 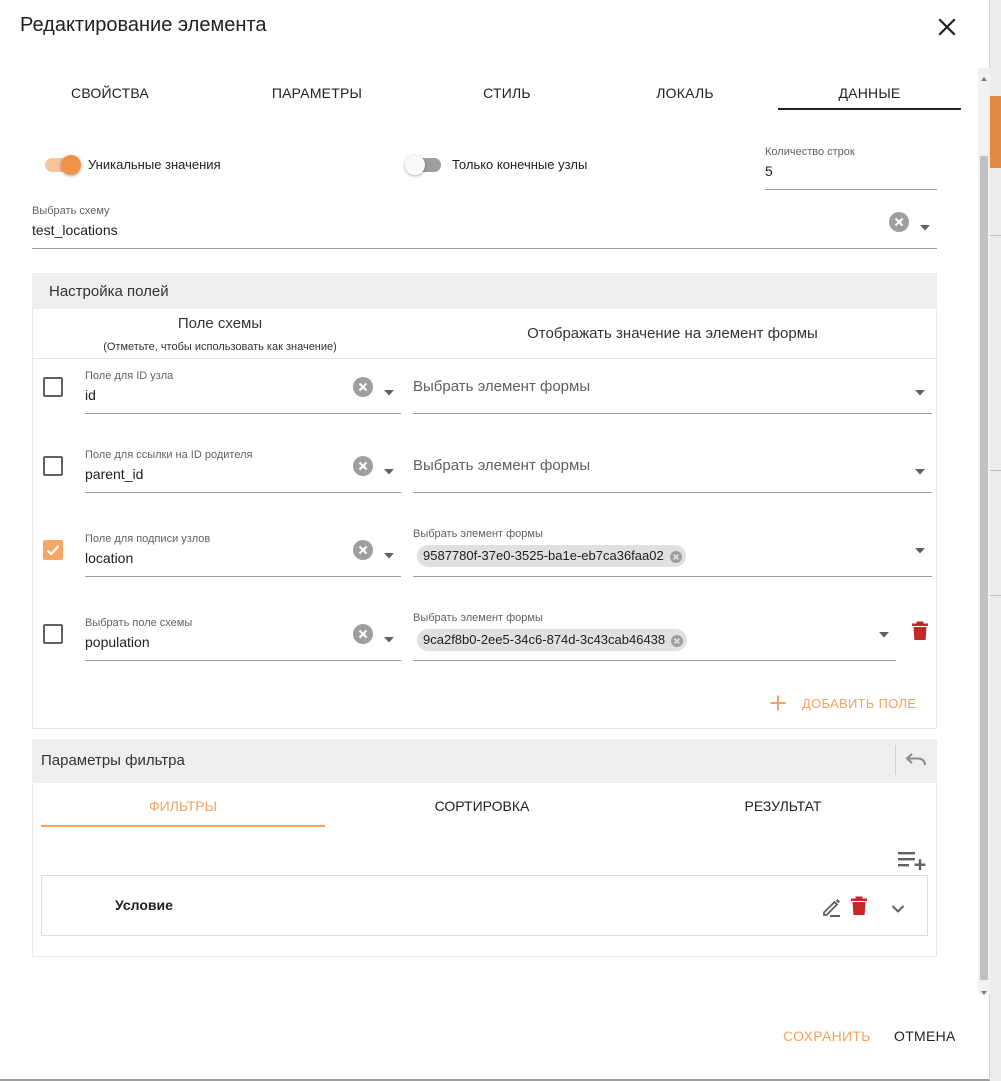 What do you see at coordinates (110, 94) in the screenshot?
I see `tab-properties: СВОЙСТВА` at bounding box center [110, 94].